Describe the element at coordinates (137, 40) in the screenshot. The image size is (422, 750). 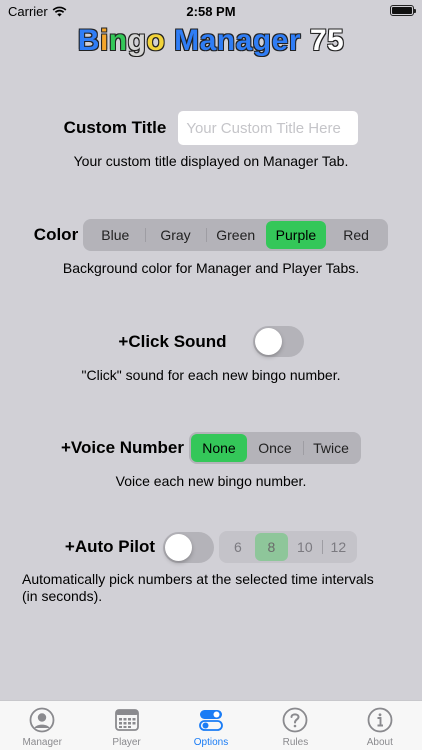
I see `title-letter: g` at that location.